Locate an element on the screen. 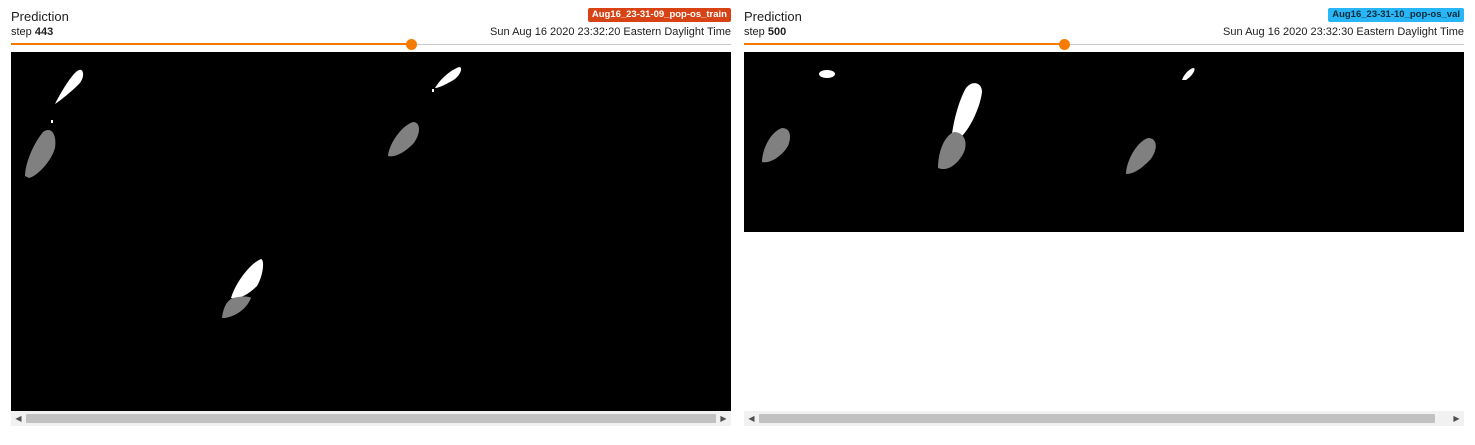 This screenshot has width=1475, height=445. step-indicator: step 500 is located at coordinates (765, 32).